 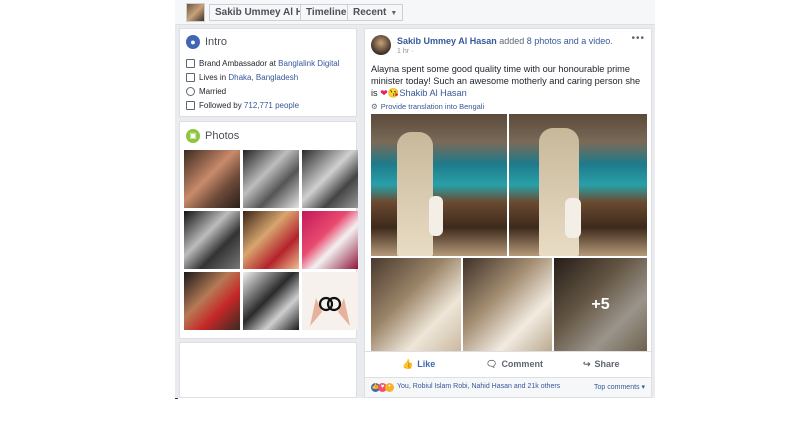 I want to click on post-photo-more: +5, so click(x=600, y=305).